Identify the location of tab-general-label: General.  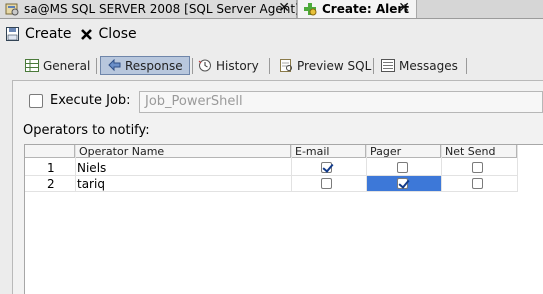
(67, 65).